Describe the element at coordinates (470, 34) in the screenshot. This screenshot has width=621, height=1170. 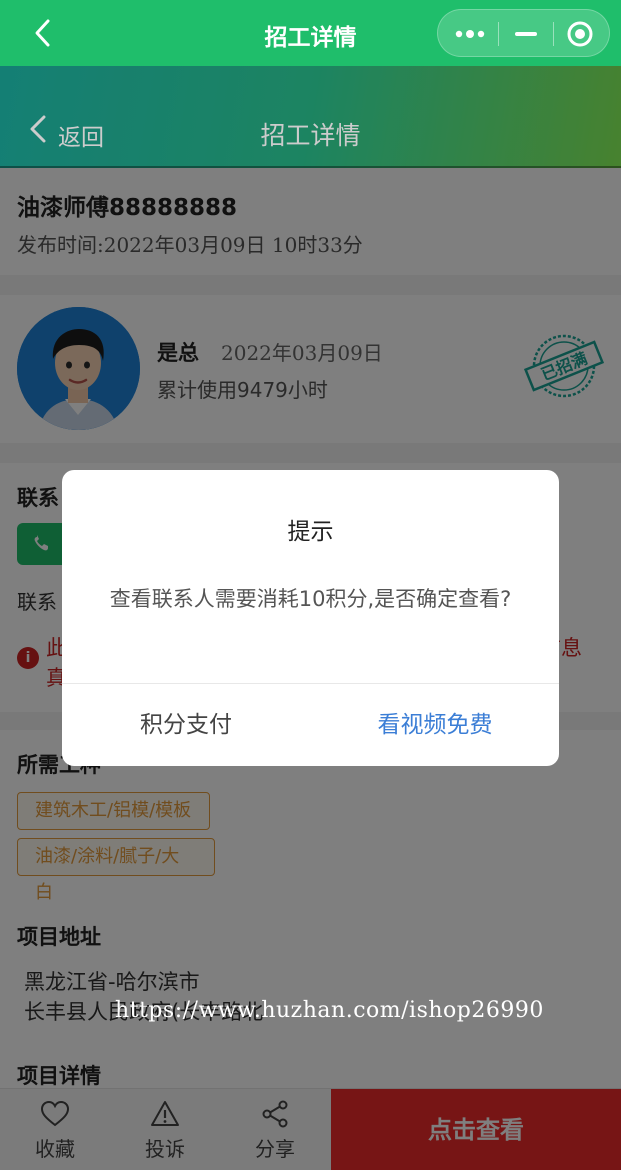
I see `more-icon` at that location.